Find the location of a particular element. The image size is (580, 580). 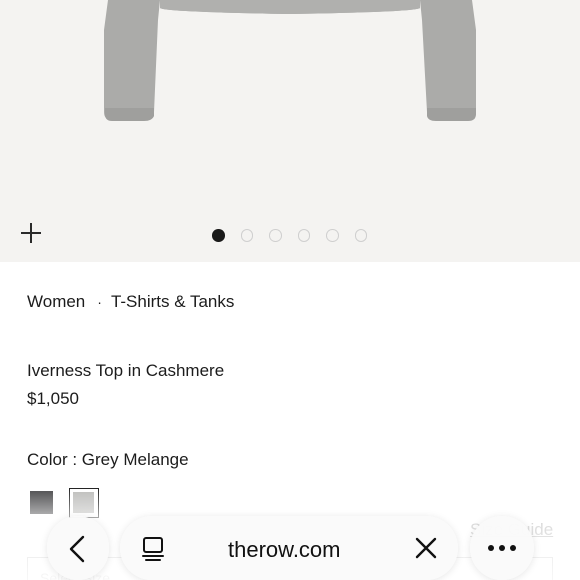

breadcrumb-women: Women is located at coordinates (56, 302).